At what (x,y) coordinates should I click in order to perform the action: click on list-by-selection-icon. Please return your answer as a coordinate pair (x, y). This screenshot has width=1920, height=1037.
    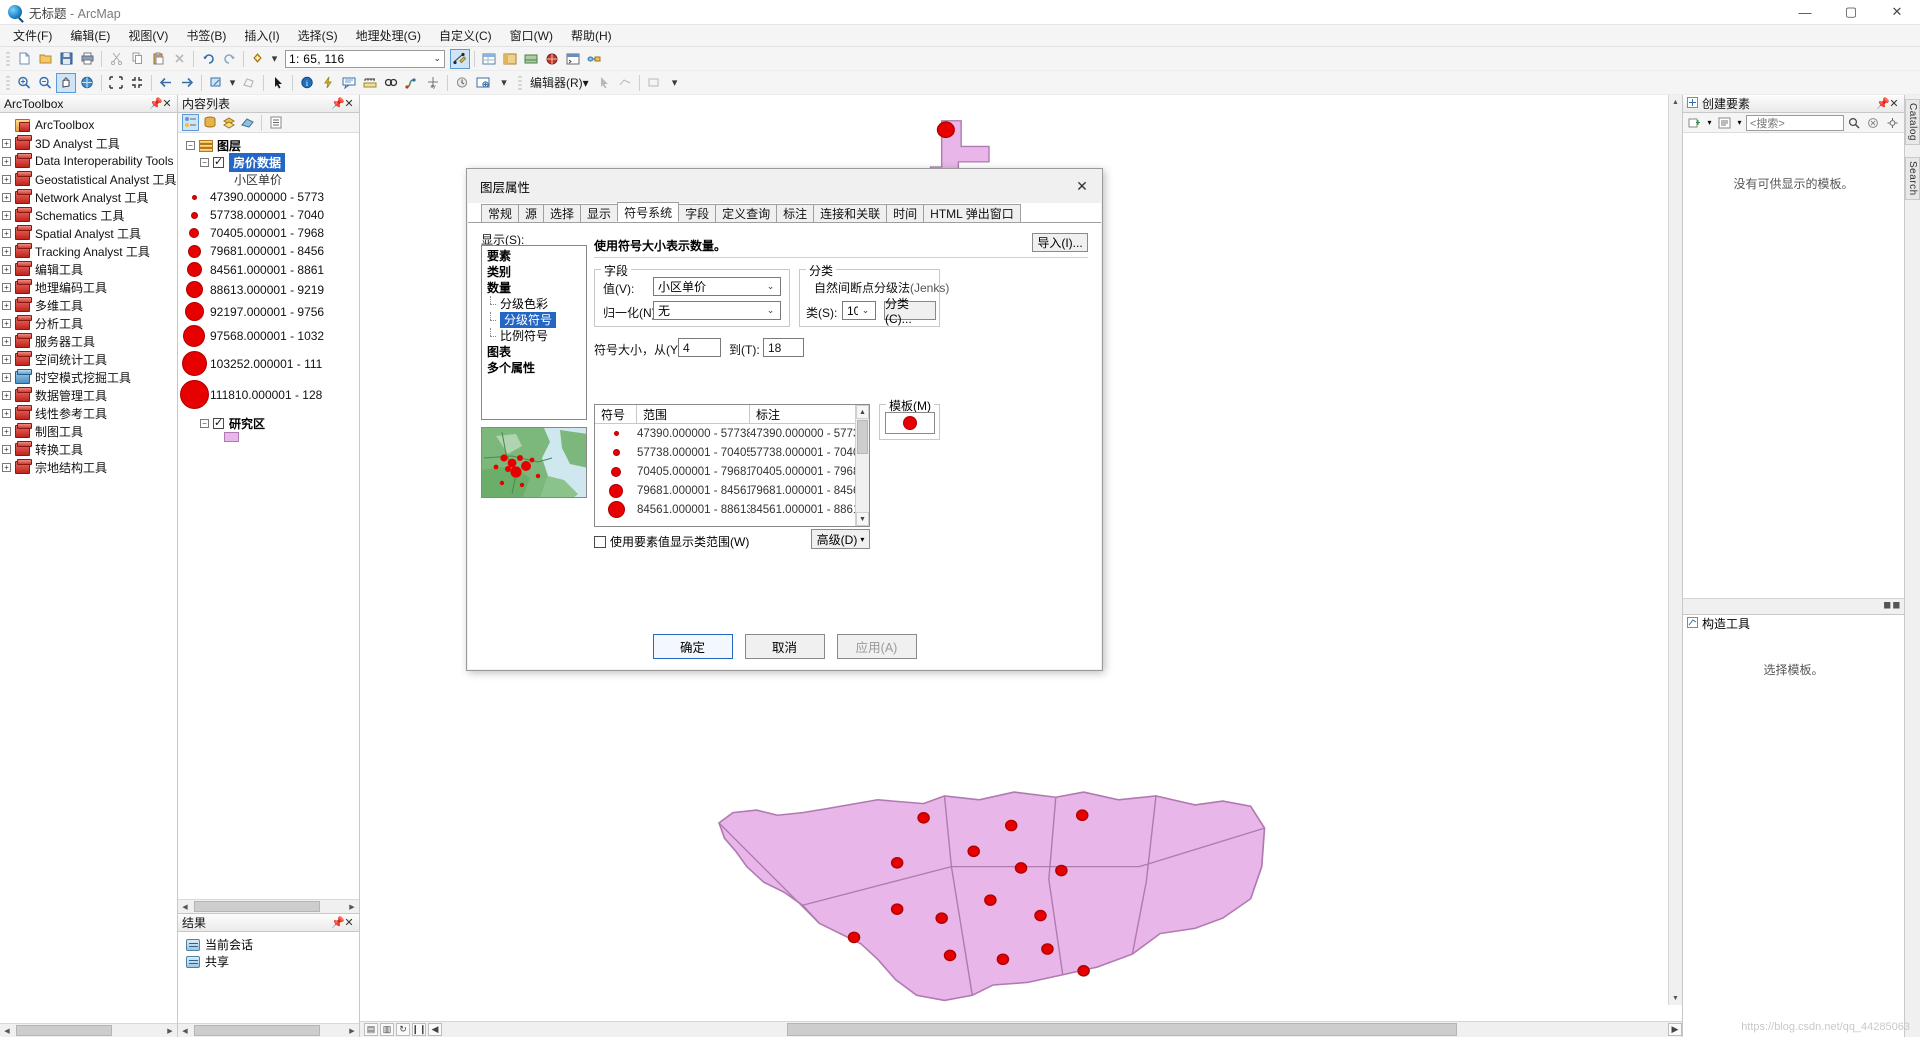
    Looking at the image, I should click on (247, 122).